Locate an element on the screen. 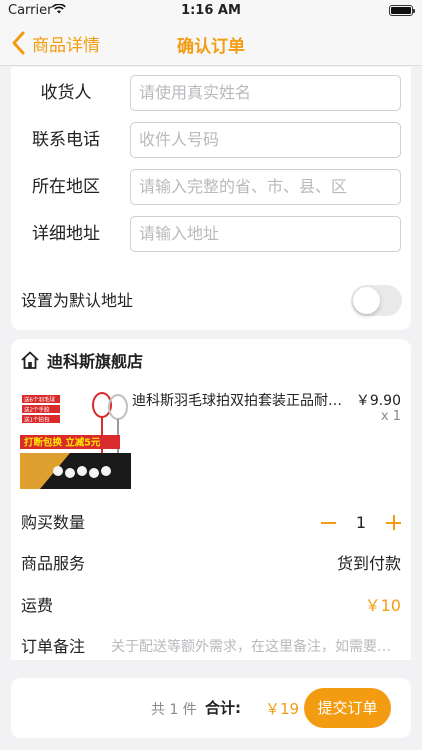 The width and height of the screenshot is (422, 750). product-price: ￥9.90 is located at coordinates (378, 401).